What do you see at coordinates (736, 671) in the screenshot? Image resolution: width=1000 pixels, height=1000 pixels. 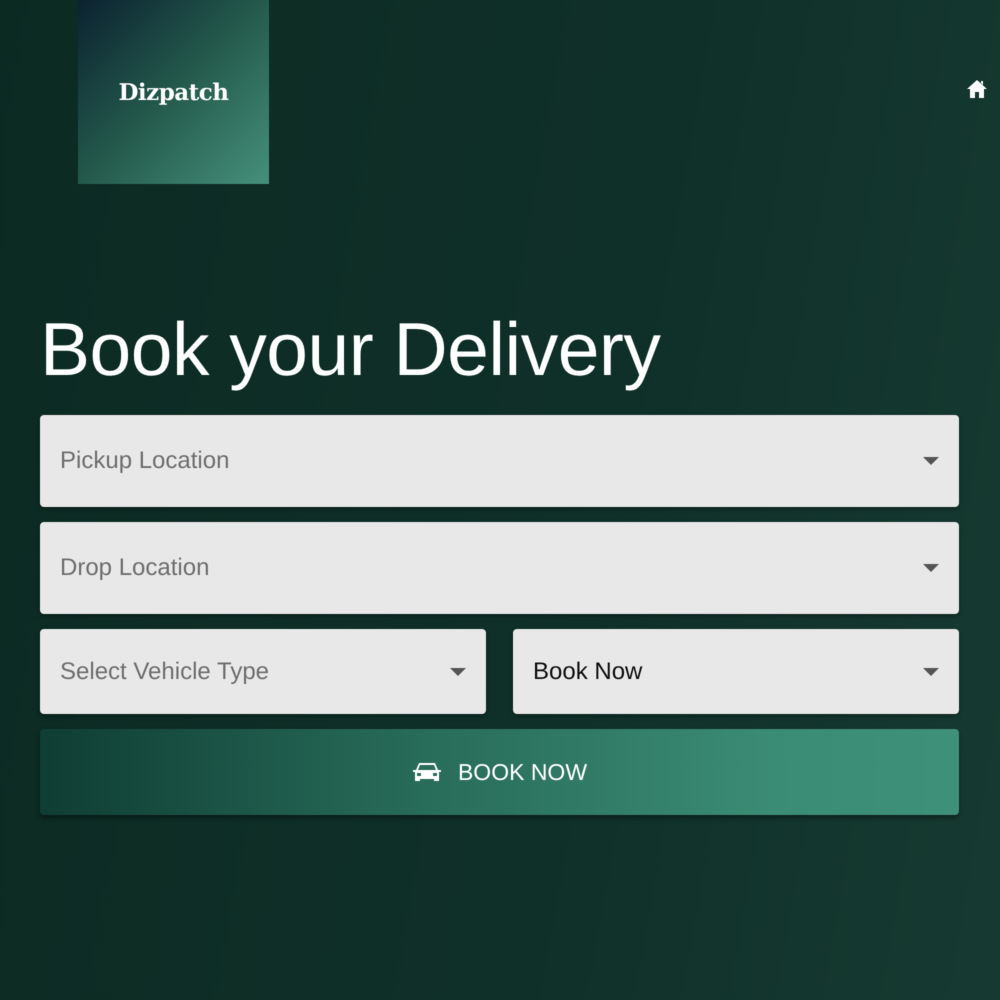 I see `dropdown-field: Book Now` at bounding box center [736, 671].